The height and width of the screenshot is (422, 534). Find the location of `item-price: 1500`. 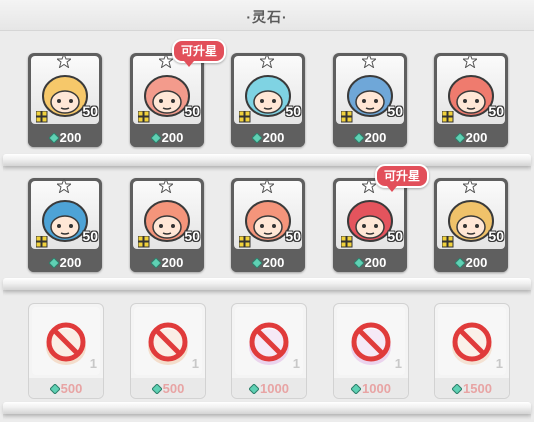

item-price: 1500 is located at coordinates (472, 388).